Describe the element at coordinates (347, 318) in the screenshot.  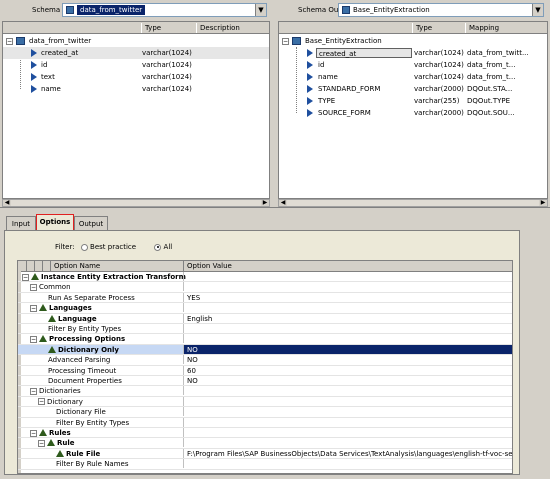
I see `option-value: English` at that location.